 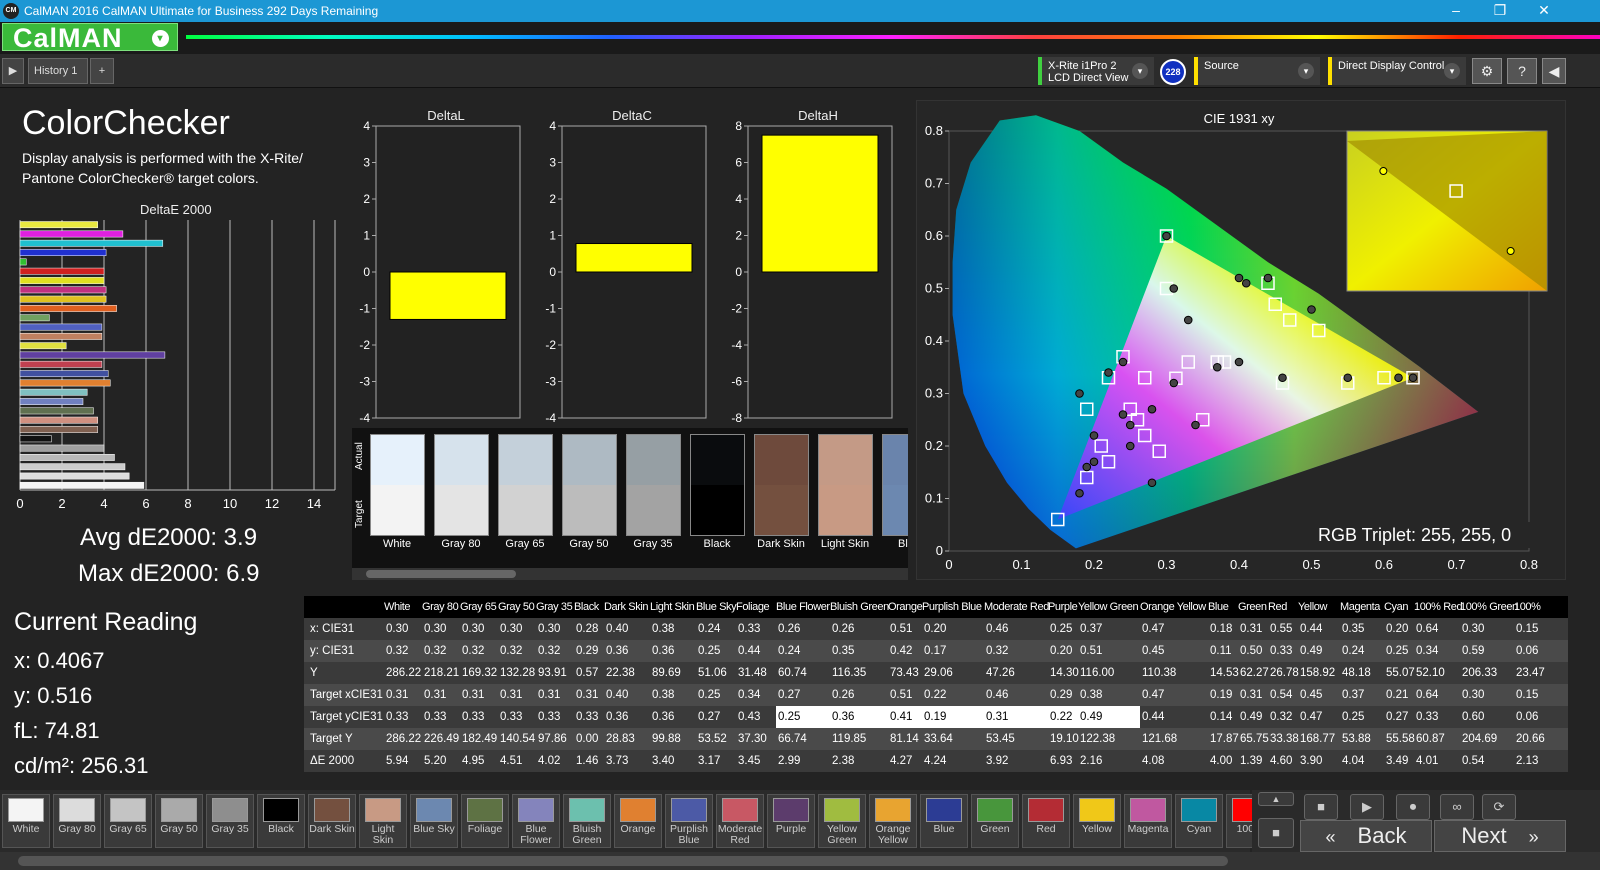 What do you see at coordinates (26, 821) in the screenshot?
I see `patch-white: White` at bounding box center [26, 821].